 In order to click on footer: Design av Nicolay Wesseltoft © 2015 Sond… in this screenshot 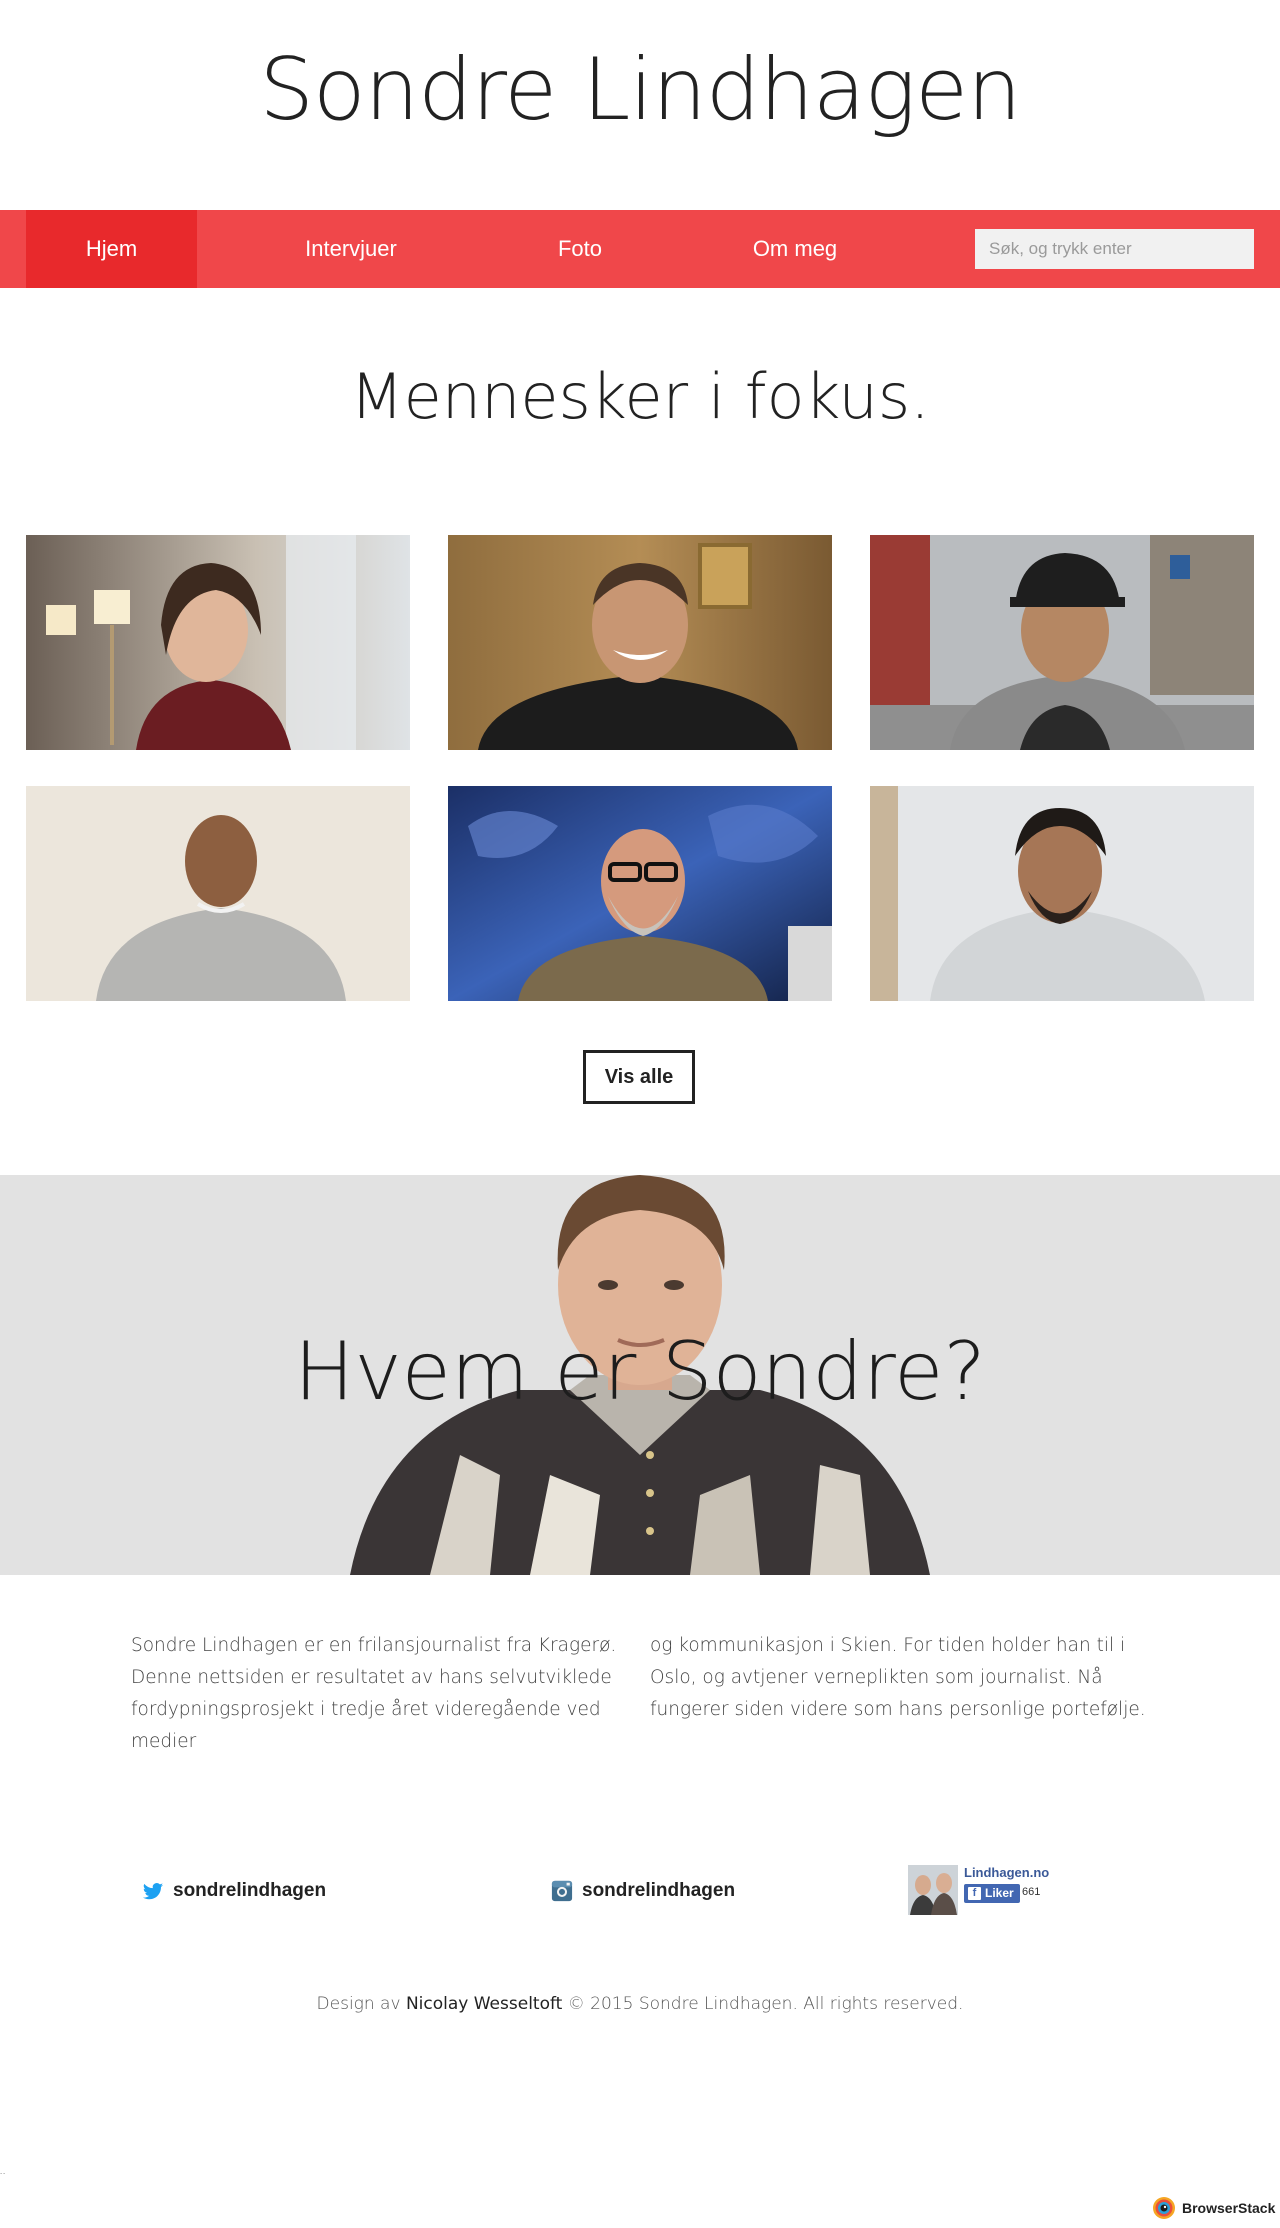, I will do `click(640, 2004)`.